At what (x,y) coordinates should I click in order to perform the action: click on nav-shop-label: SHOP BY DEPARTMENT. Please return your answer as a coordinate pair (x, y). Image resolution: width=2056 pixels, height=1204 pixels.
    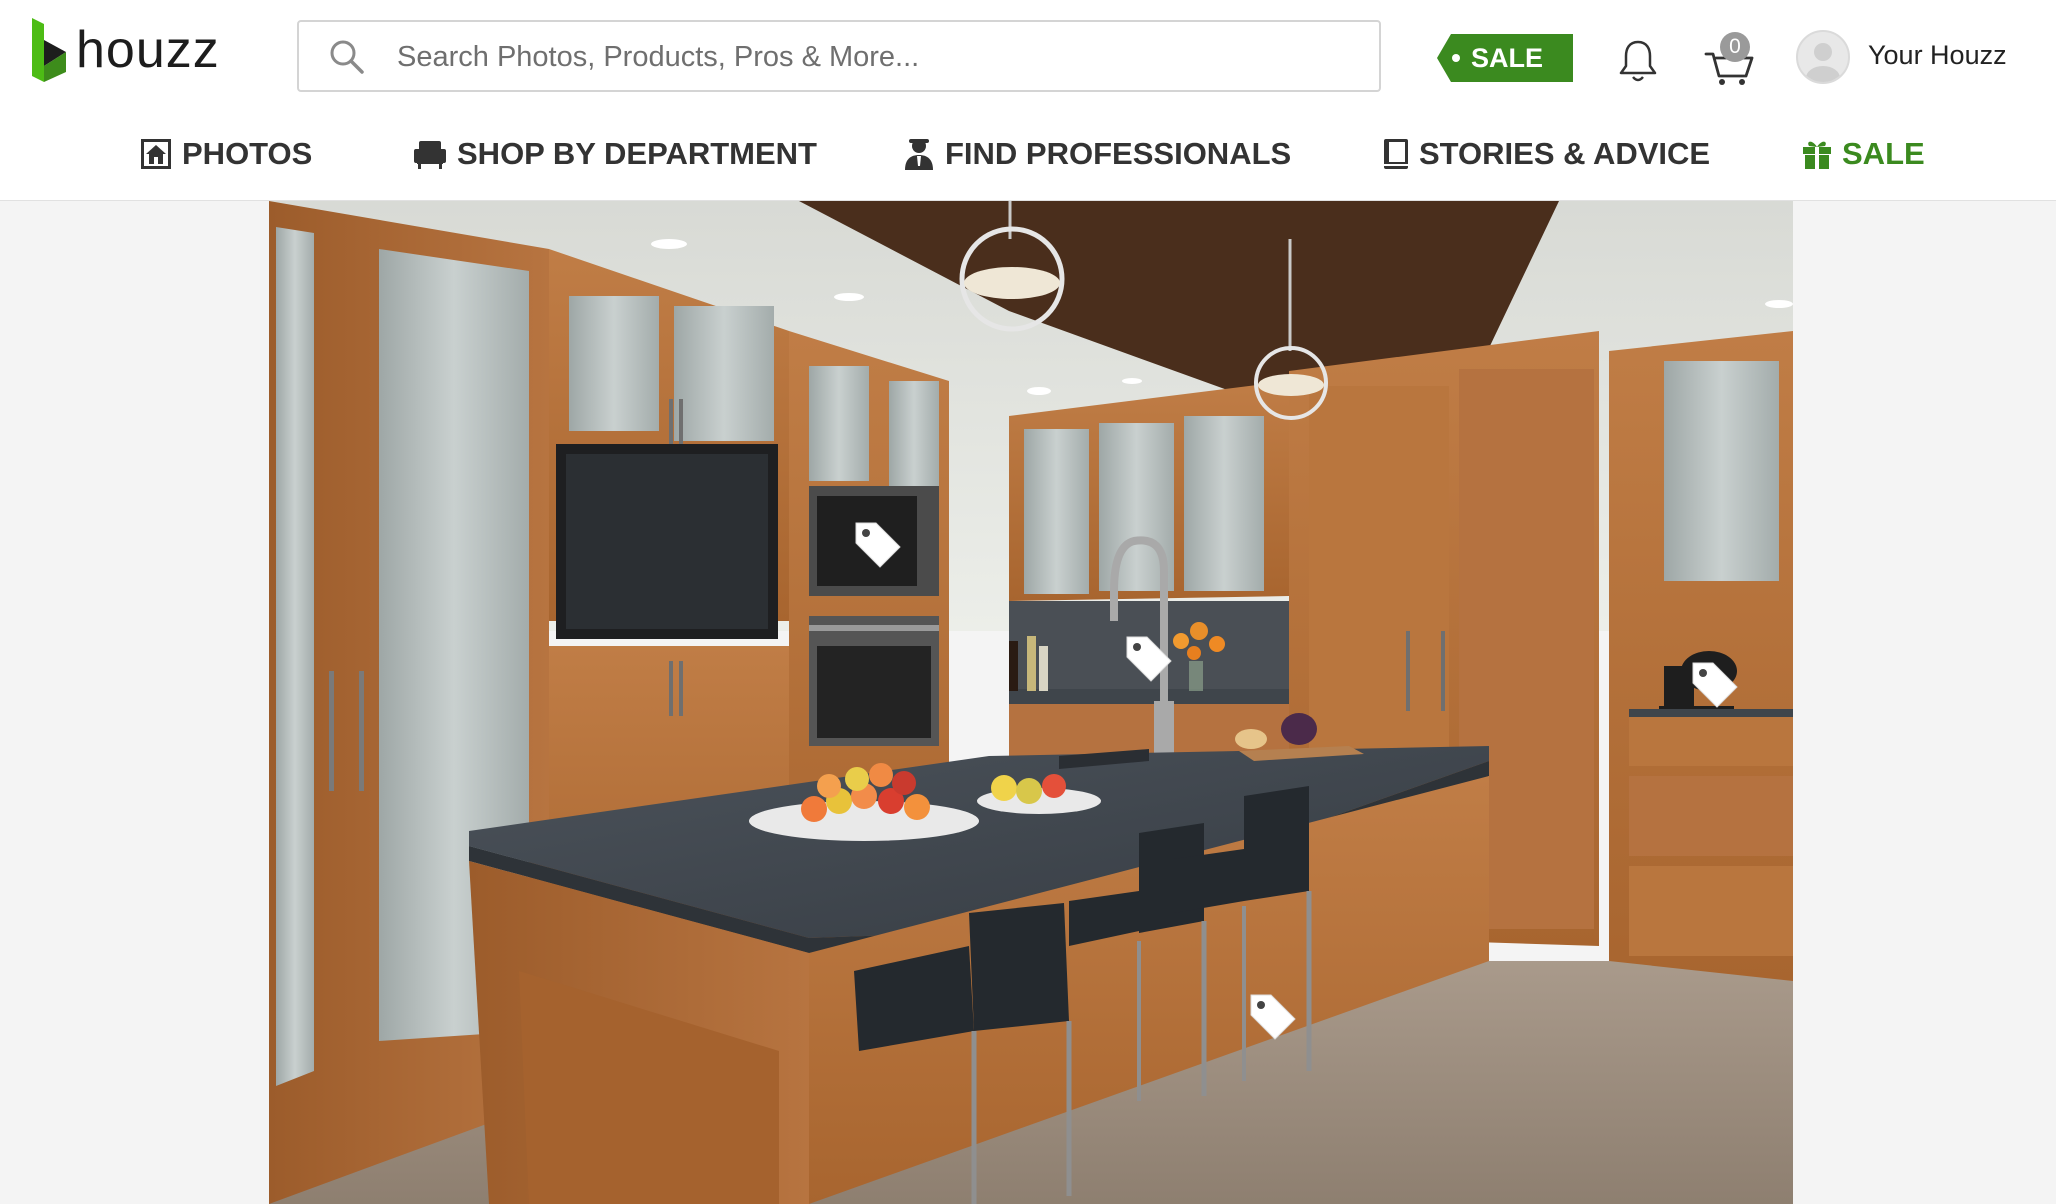
    Looking at the image, I should click on (637, 153).